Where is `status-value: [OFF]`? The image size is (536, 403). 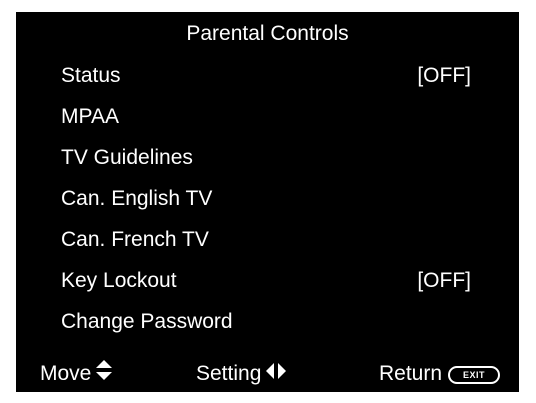
status-value: [OFF] is located at coordinates (444, 75).